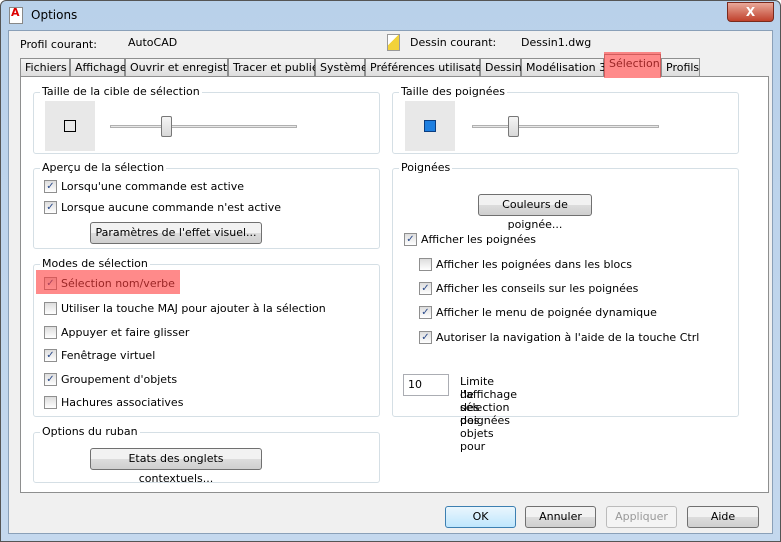  I want to click on tab-6: Dessin, so click(501, 67).